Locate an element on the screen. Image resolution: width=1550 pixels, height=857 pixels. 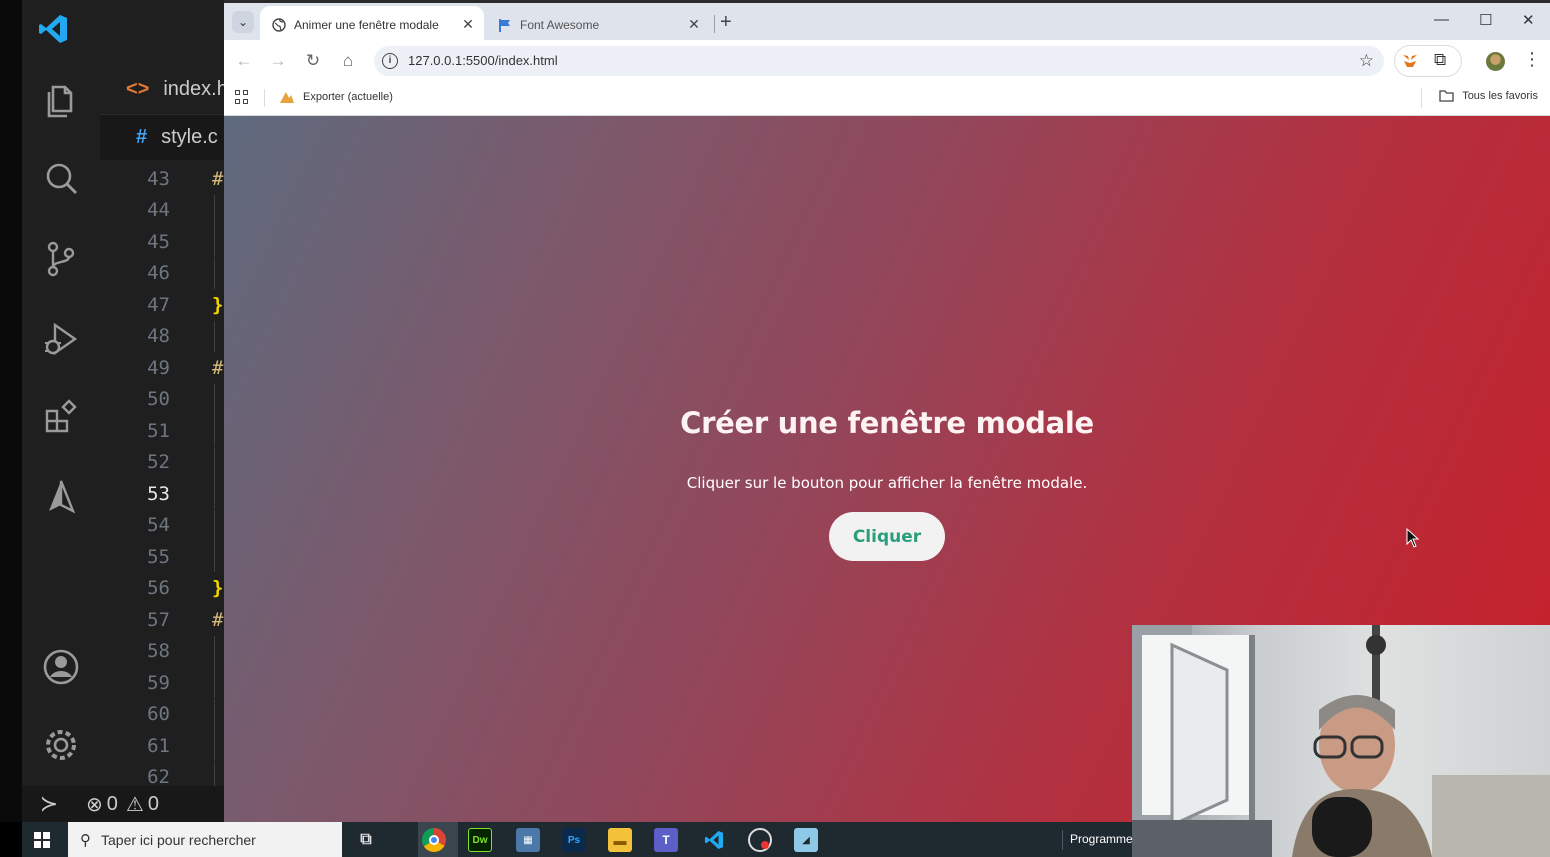
code-line: 46 is located at coordinates (162, 273).